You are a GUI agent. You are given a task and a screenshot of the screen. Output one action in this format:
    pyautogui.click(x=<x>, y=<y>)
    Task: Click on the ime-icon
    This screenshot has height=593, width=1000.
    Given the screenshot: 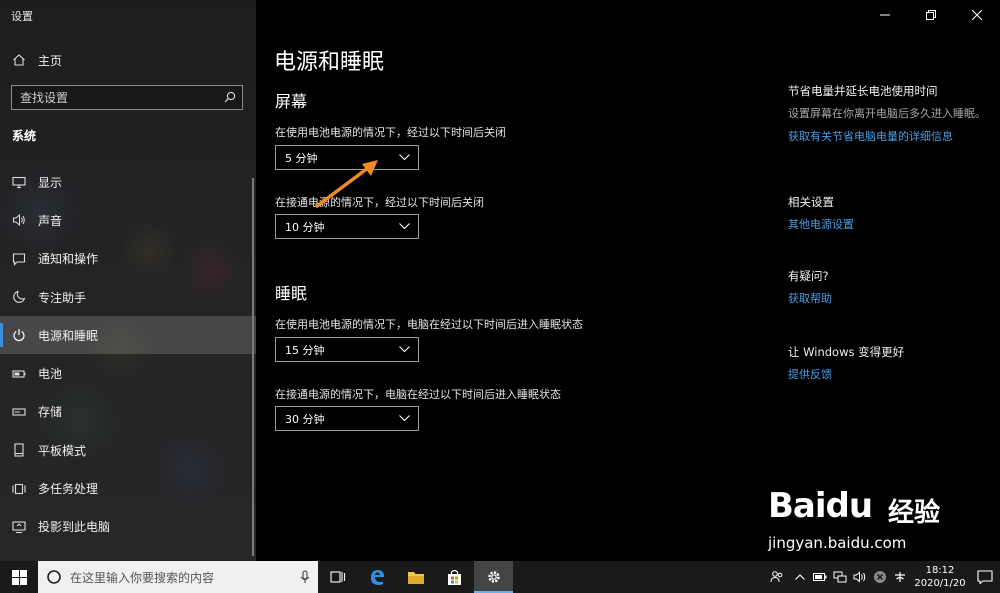 What is the action you would take?
    pyautogui.click(x=900, y=577)
    